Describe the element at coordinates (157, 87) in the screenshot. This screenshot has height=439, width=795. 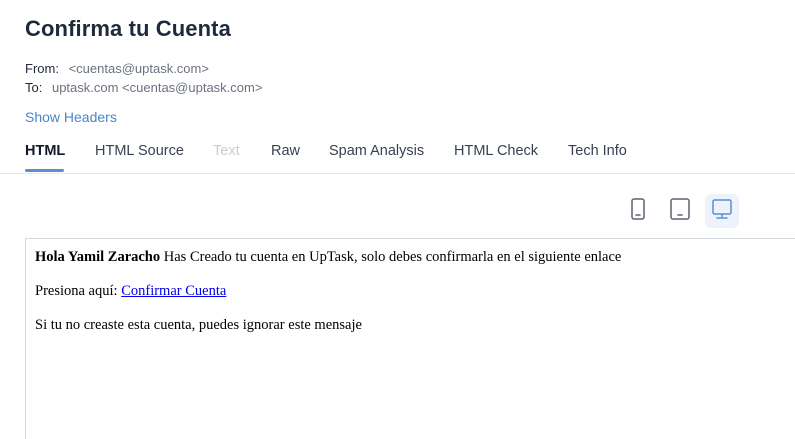
I see `to-value: uptask.com <cuentas@uptask.com>` at that location.